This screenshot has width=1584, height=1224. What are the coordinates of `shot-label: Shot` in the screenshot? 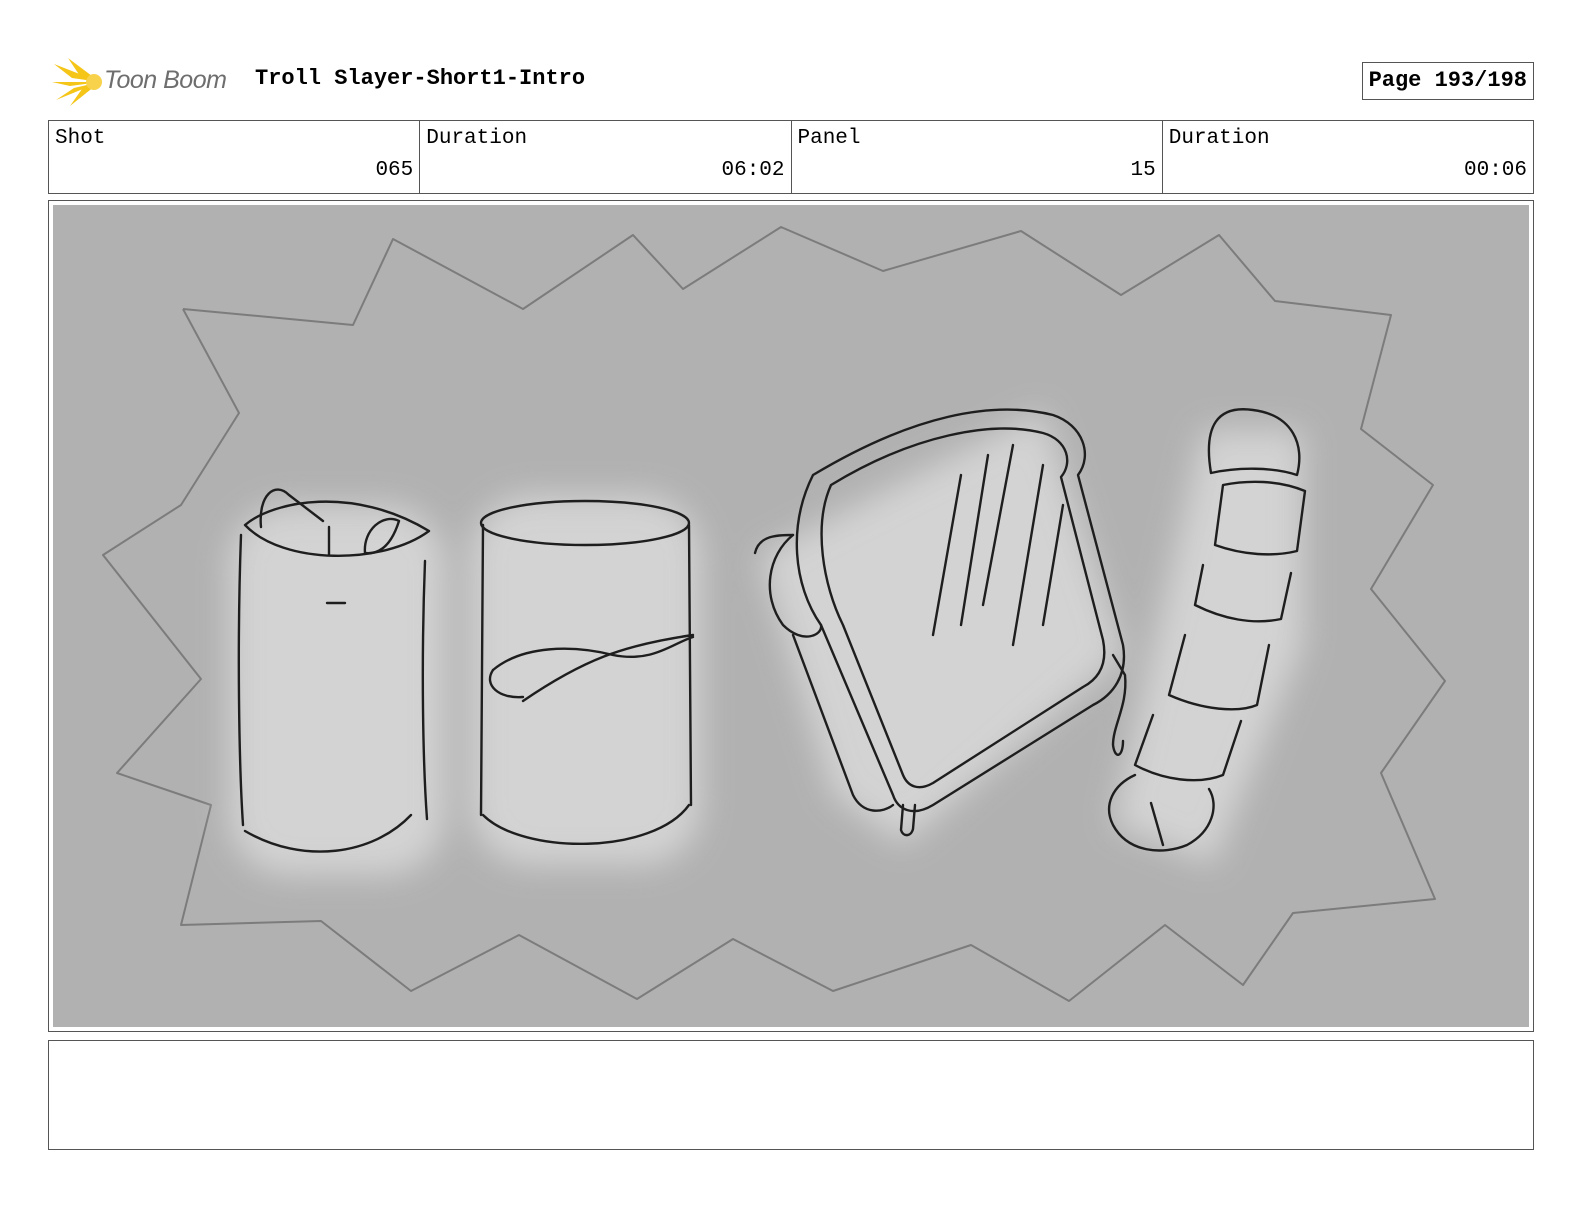 It's located at (80, 138).